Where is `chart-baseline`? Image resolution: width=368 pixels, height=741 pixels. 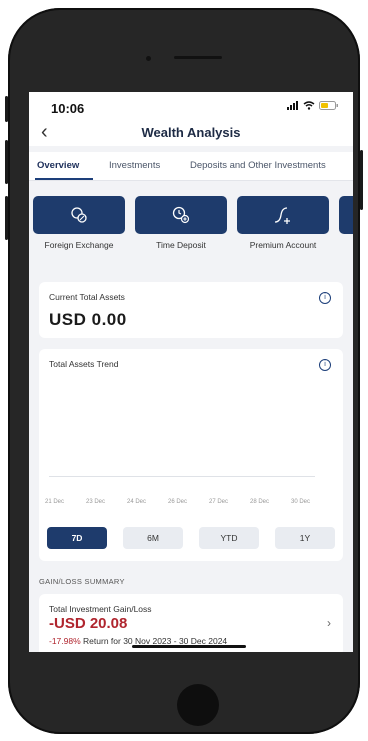
chart-baseline is located at coordinates (182, 476).